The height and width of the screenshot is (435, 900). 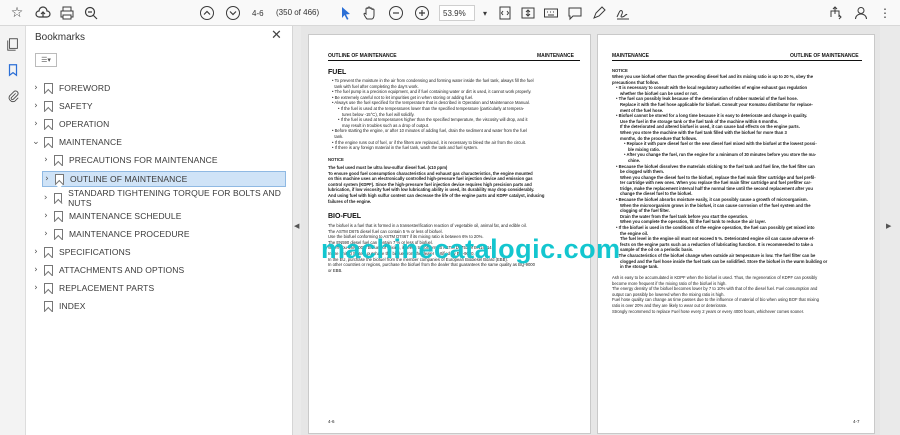 I want to click on keyboard-icon, so click(x=551, y=13).